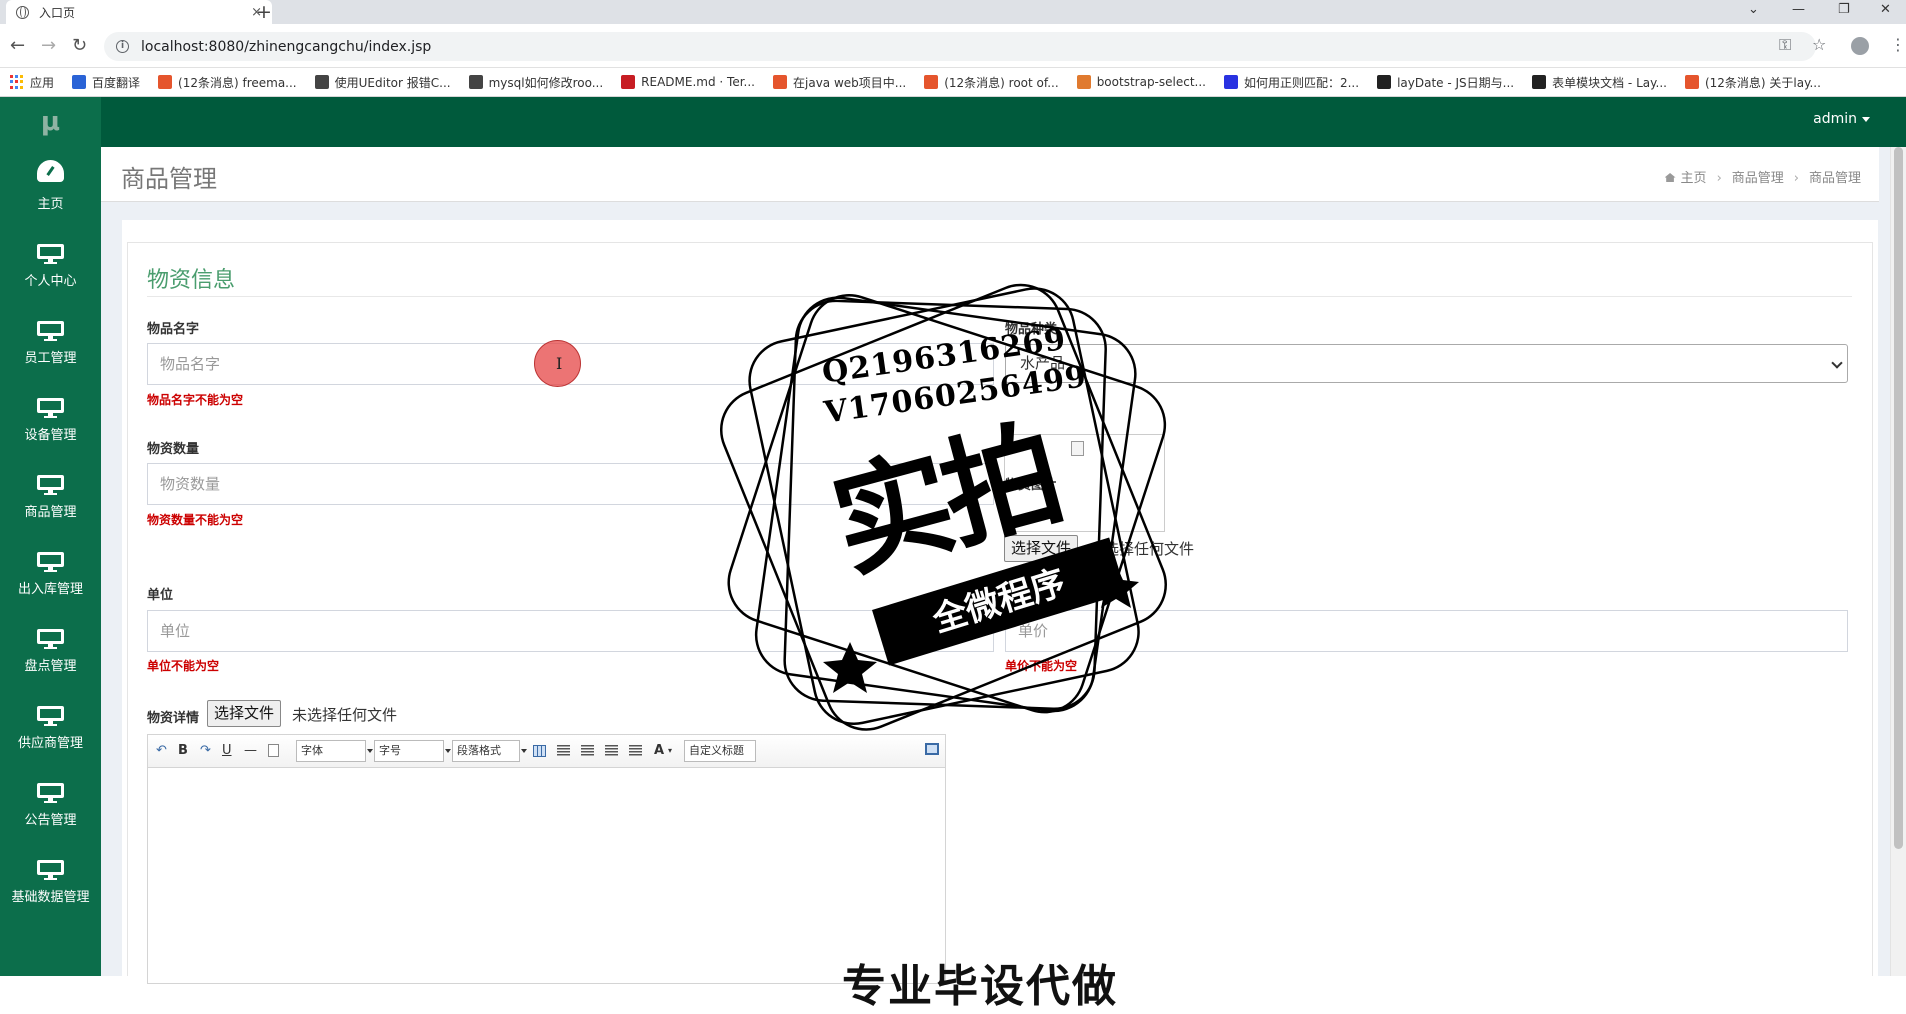 This screenshot has height=1014, width=1906. I want to click on sidebar-item-label: 基础数据管理, so click(50, 897).